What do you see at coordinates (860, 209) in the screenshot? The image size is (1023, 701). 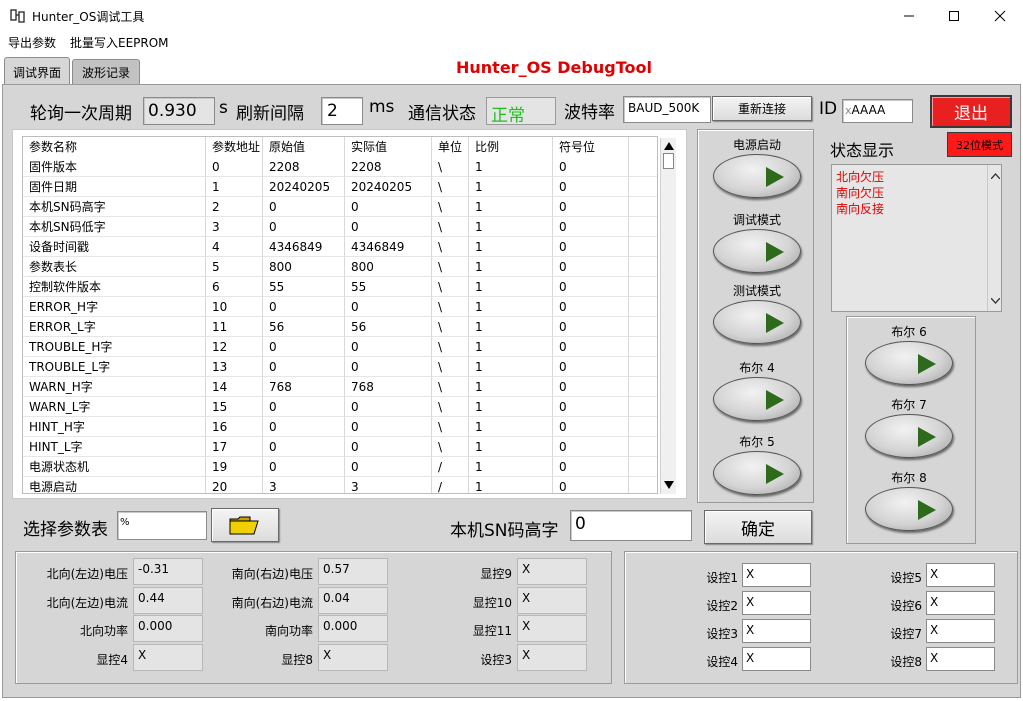 I see `status-item: 南向反接` at bounding box center [860, 209].